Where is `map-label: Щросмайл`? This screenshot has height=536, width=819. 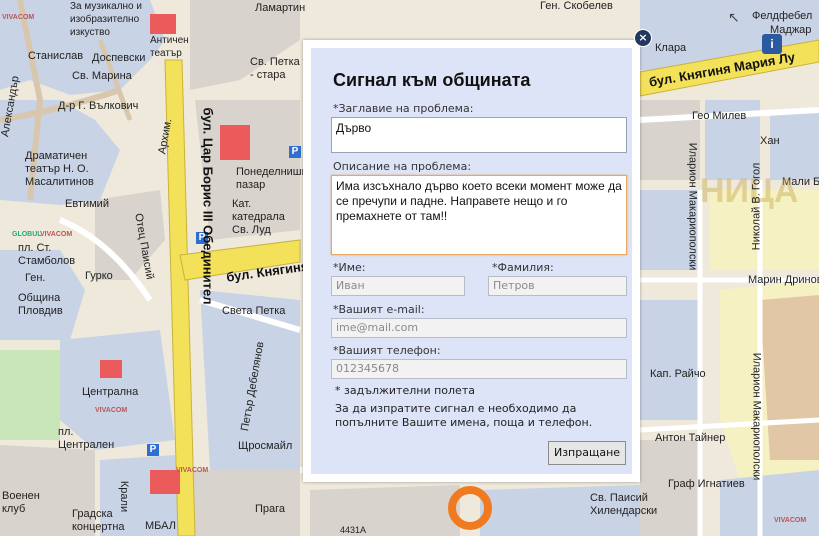 map-label: Щросмайл is located at coordinates (265, 446).